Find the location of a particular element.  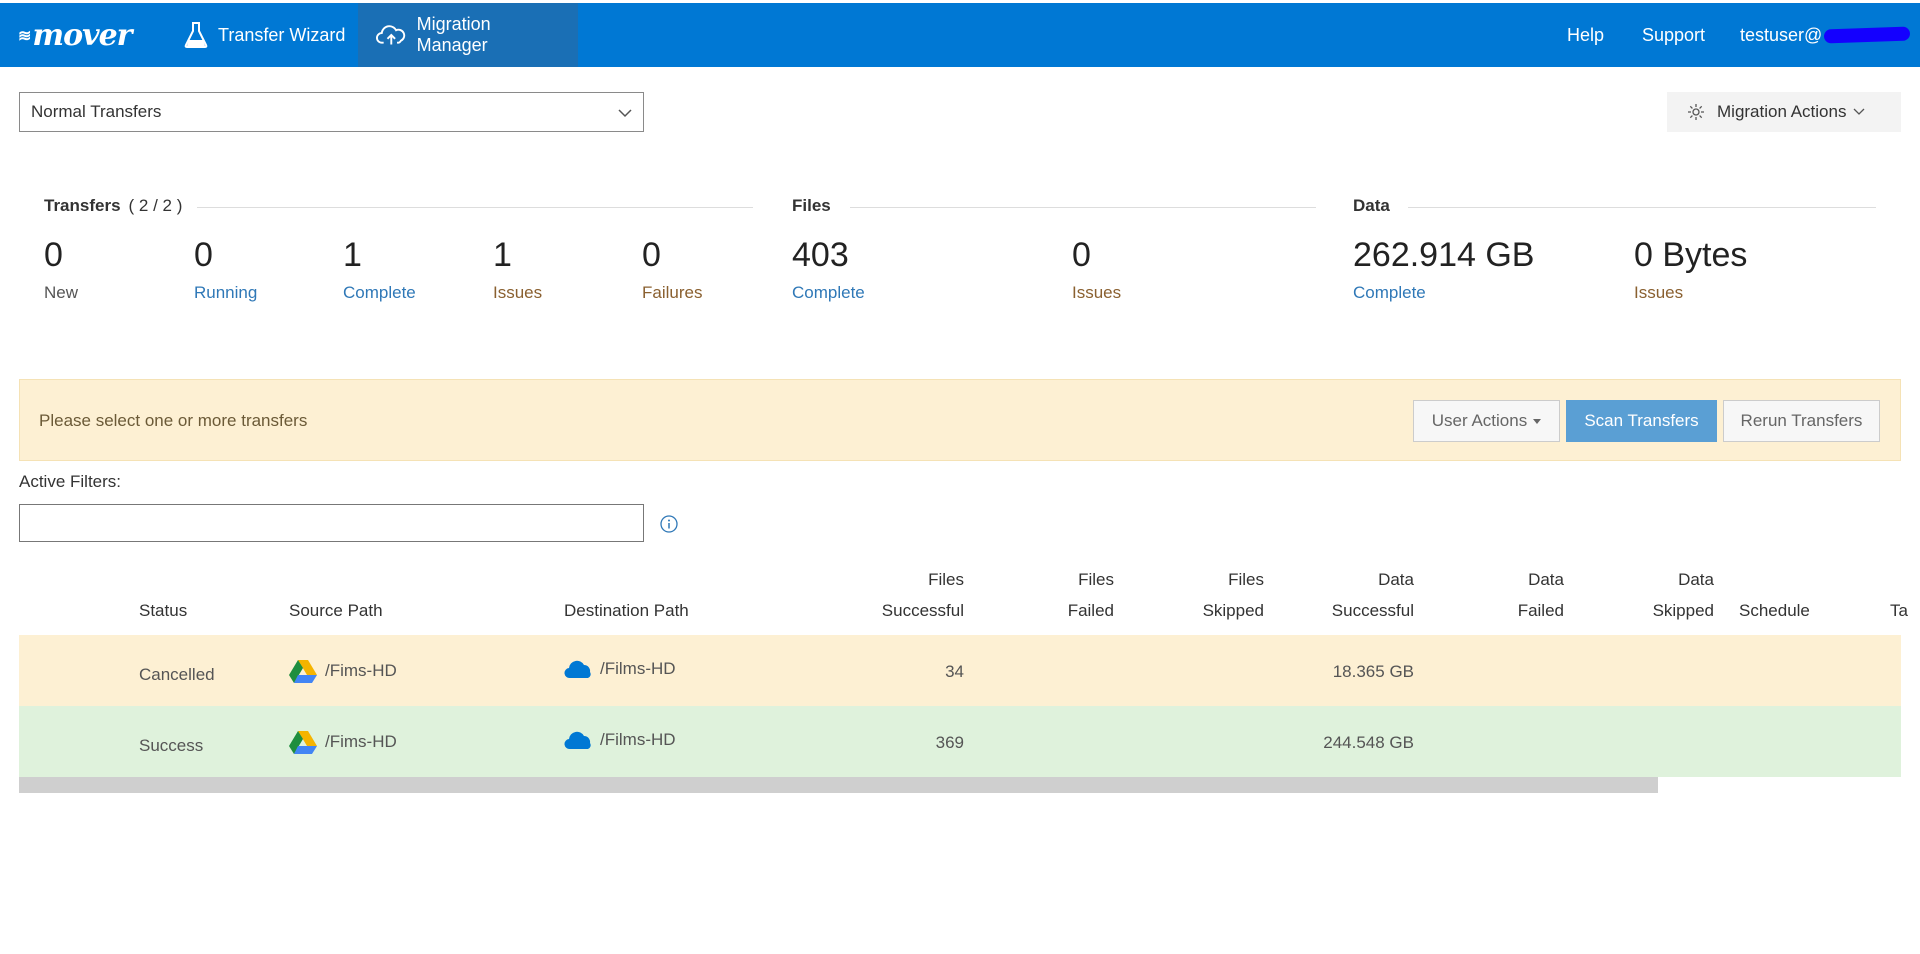

gear-icon is located at coordinates (1696, 112).